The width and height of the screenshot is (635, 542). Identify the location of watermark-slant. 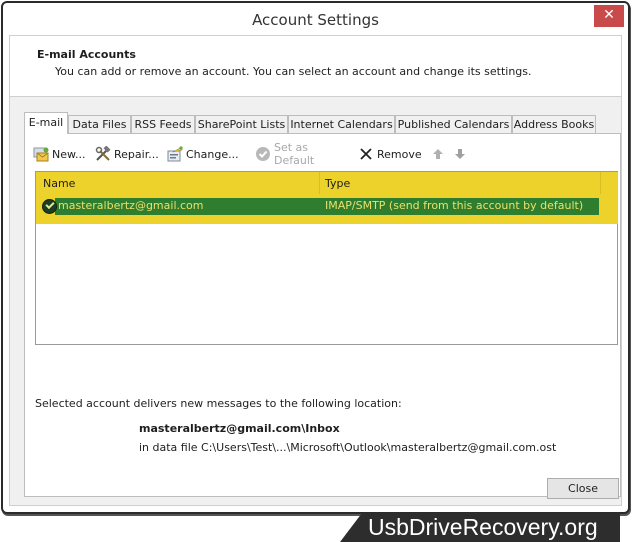
(351, 527).